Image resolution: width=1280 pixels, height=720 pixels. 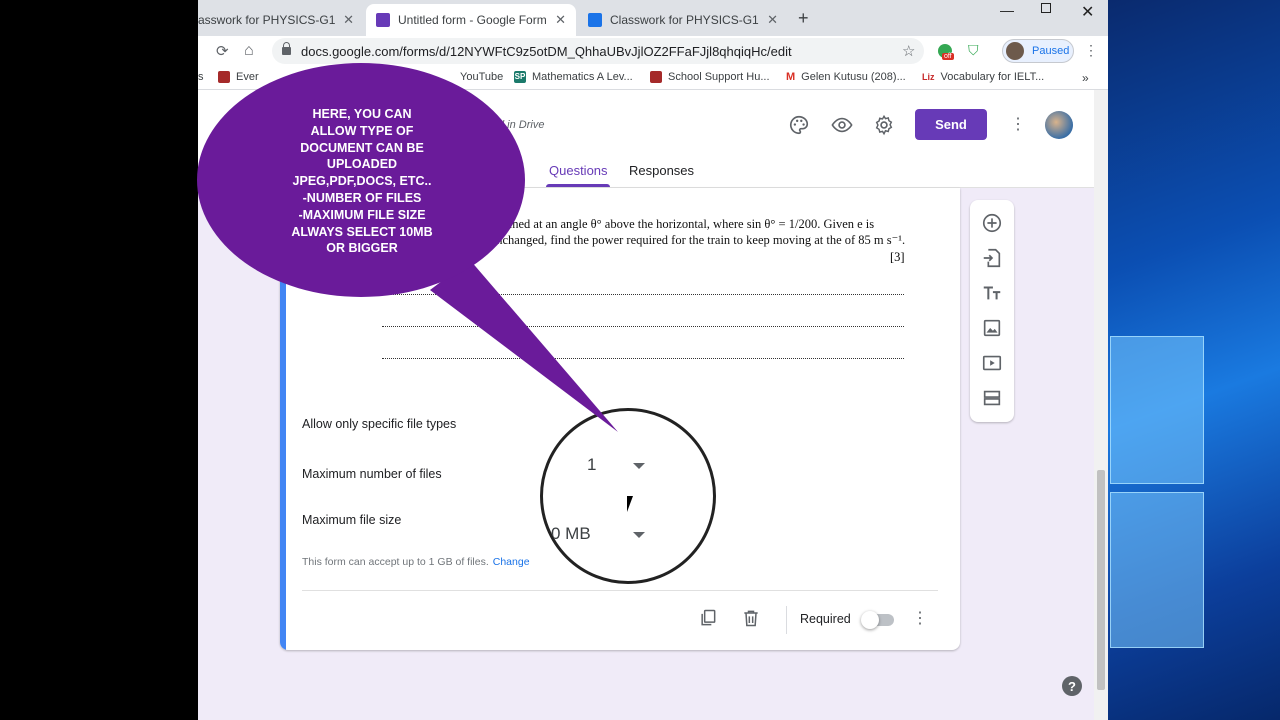 What do you see at coordinates (283, 419) in the screenshot?
I see `active-card-accent` at bounding box center [283, 419].